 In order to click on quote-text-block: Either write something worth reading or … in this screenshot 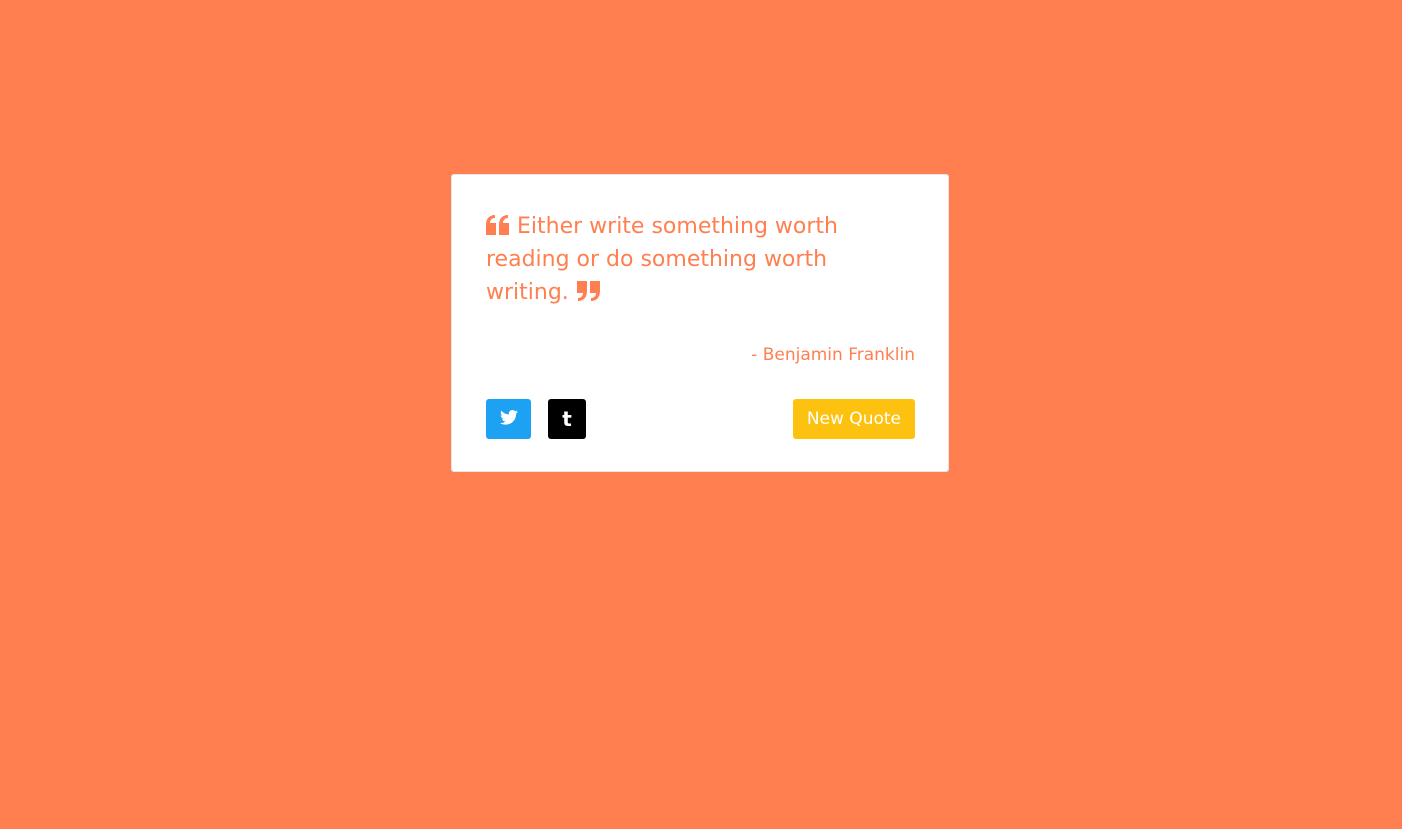, I will do `click(686, 259)`.